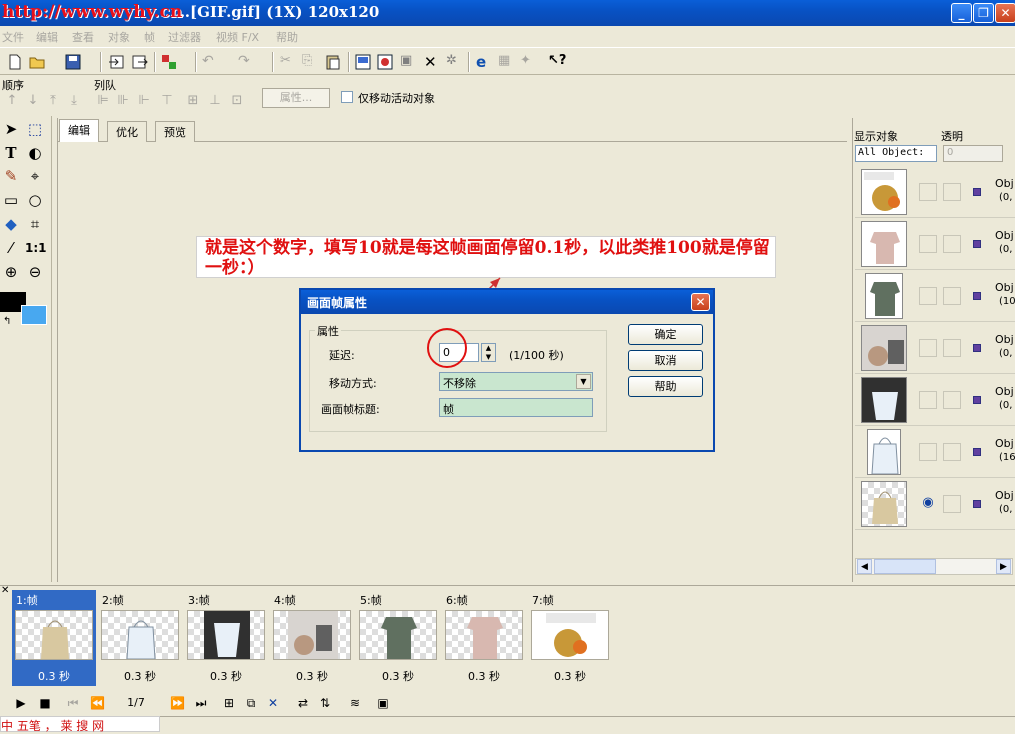 The height and width of the screenshot is (734, 1015). I want to click on frame-properties-icon: ▣, so click(383, 703).